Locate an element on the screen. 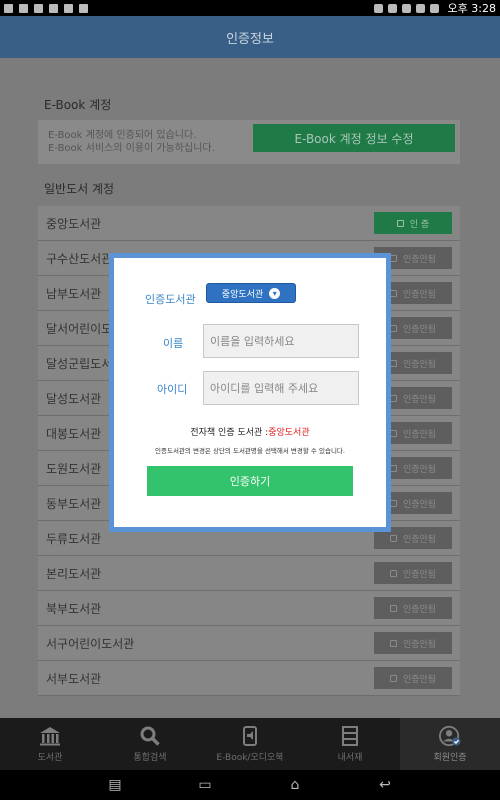 The height and width of the screenshot is (800, 500). name-label: 이름 is located at coordinates (173, 343).